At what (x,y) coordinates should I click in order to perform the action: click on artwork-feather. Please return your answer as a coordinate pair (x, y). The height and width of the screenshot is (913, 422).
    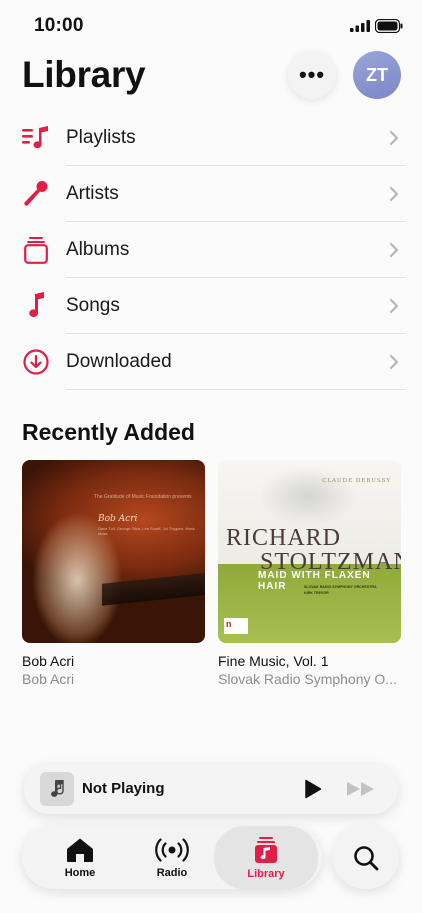
    Looking at the image, I should click on (308, 496).